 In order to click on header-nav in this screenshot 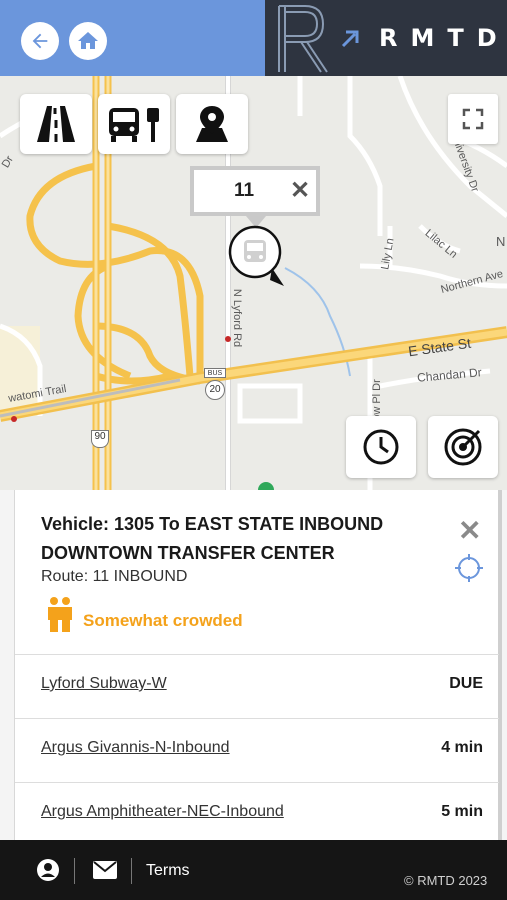, I will do `click(132, 38)`.